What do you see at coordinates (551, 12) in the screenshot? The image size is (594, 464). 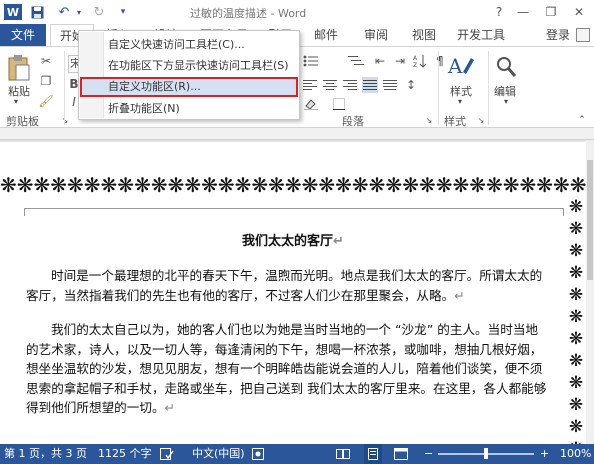 I see `restore-button: ❐` at bounding box center [551, 12].